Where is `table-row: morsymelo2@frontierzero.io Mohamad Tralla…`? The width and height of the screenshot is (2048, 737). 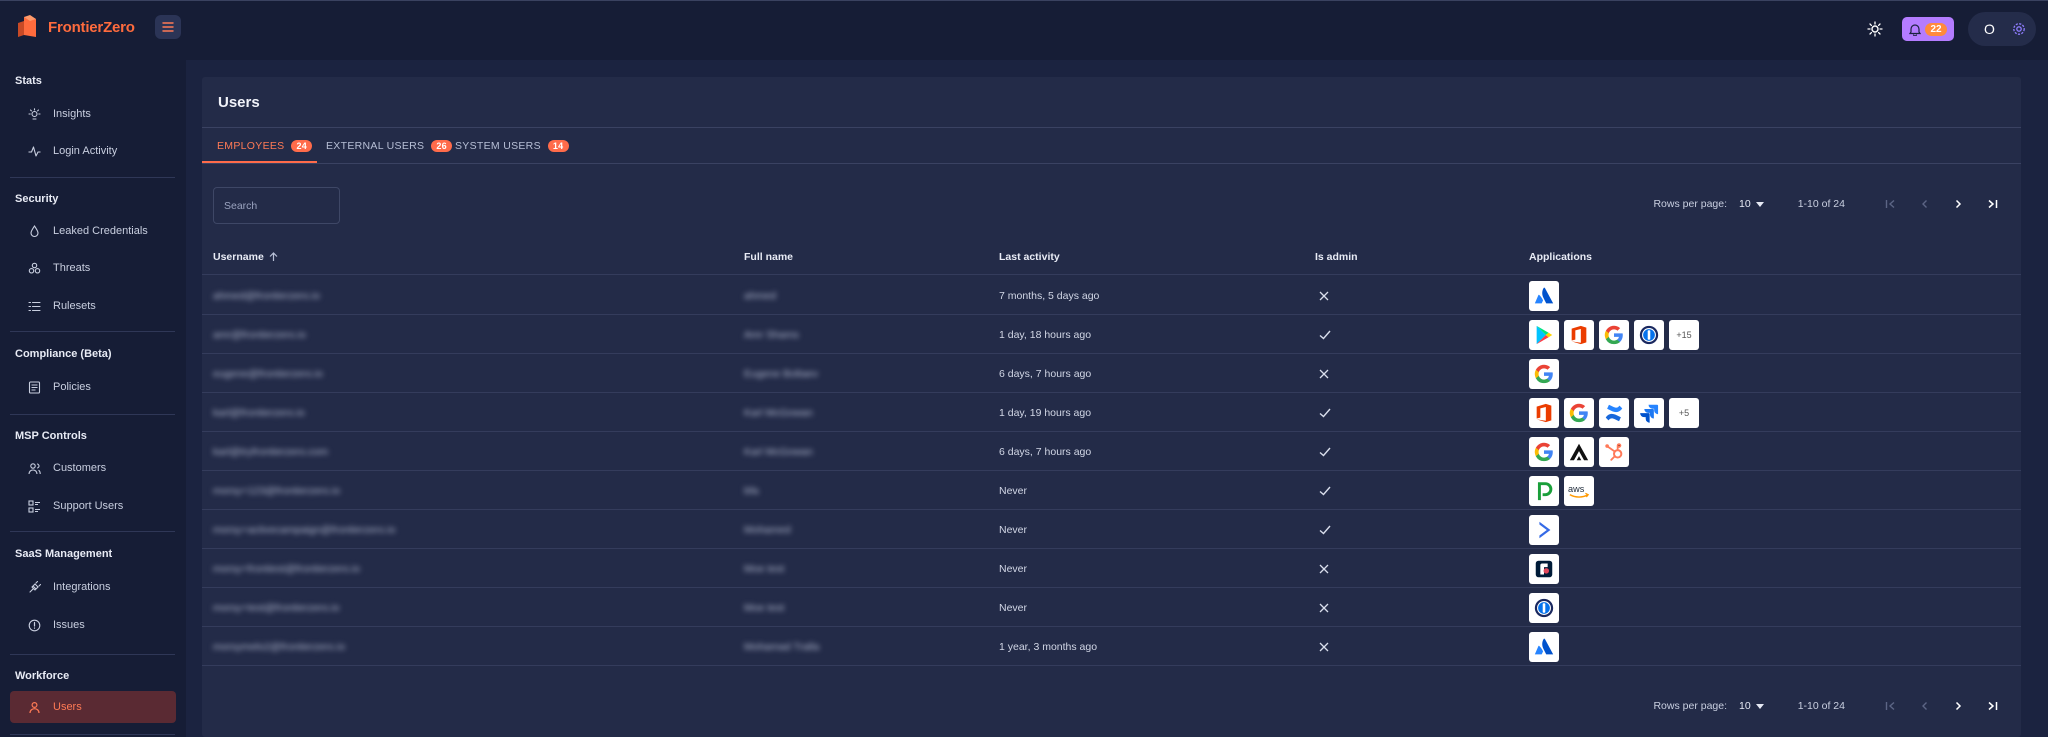
table-row: morsymelo2@frontierzero.io Mohamad Tralla… is located at coordinates (1111, 646).